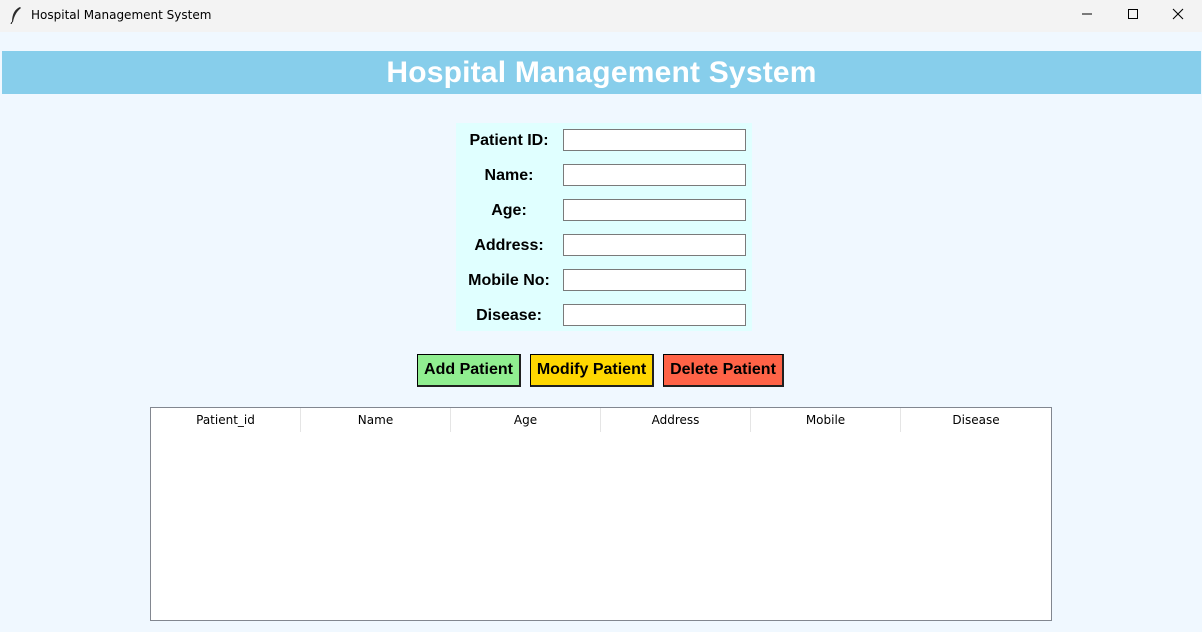 Image resolution: width=1202 pixels, height=632 pixels. What do you see at coordinates (226, 420) in the screenshot?
I see `column-header-patient-id: Patient_id` at bounding box center [226, 420].